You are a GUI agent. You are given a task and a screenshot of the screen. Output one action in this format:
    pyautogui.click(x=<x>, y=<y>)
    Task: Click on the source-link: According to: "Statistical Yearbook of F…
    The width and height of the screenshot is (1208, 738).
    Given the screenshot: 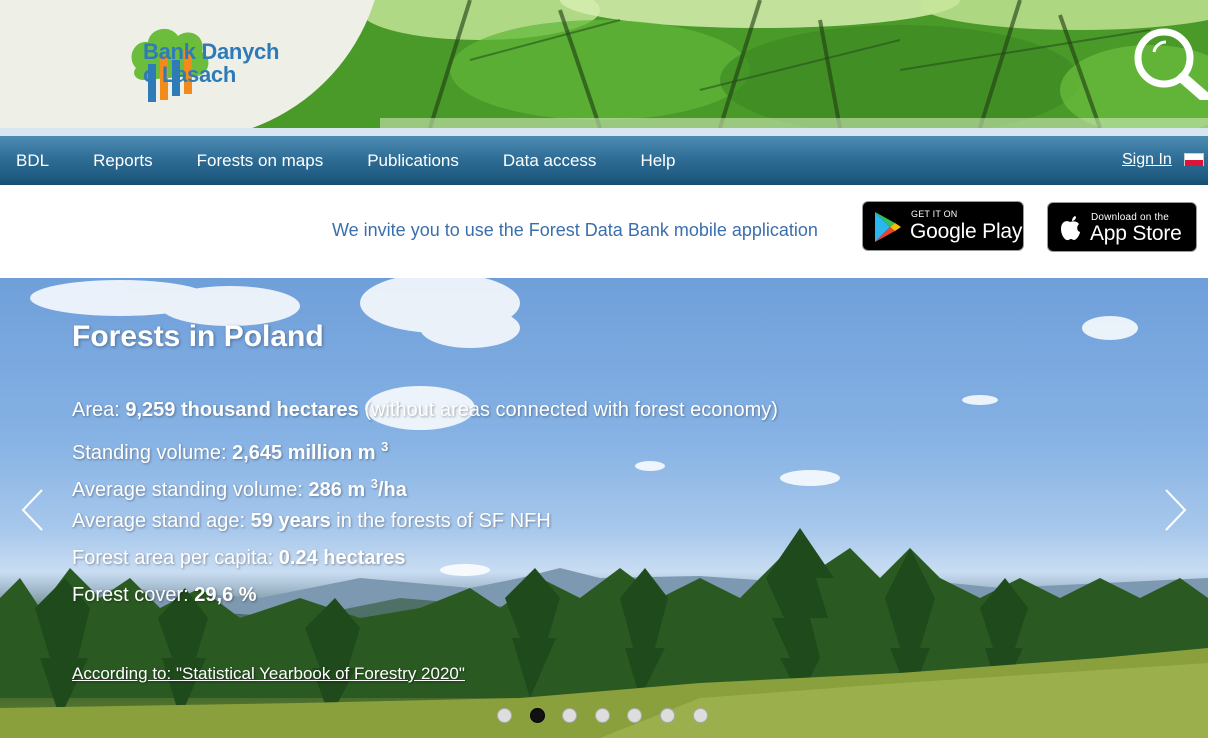 What is the action you would take?
    pyautogui.click(x=268, y=674)
    